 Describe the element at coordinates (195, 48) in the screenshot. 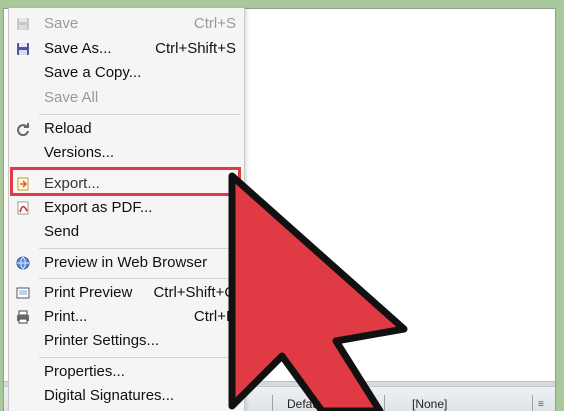

I see `menu-item-shortcut: Ctrl+Shift+S` at that location.